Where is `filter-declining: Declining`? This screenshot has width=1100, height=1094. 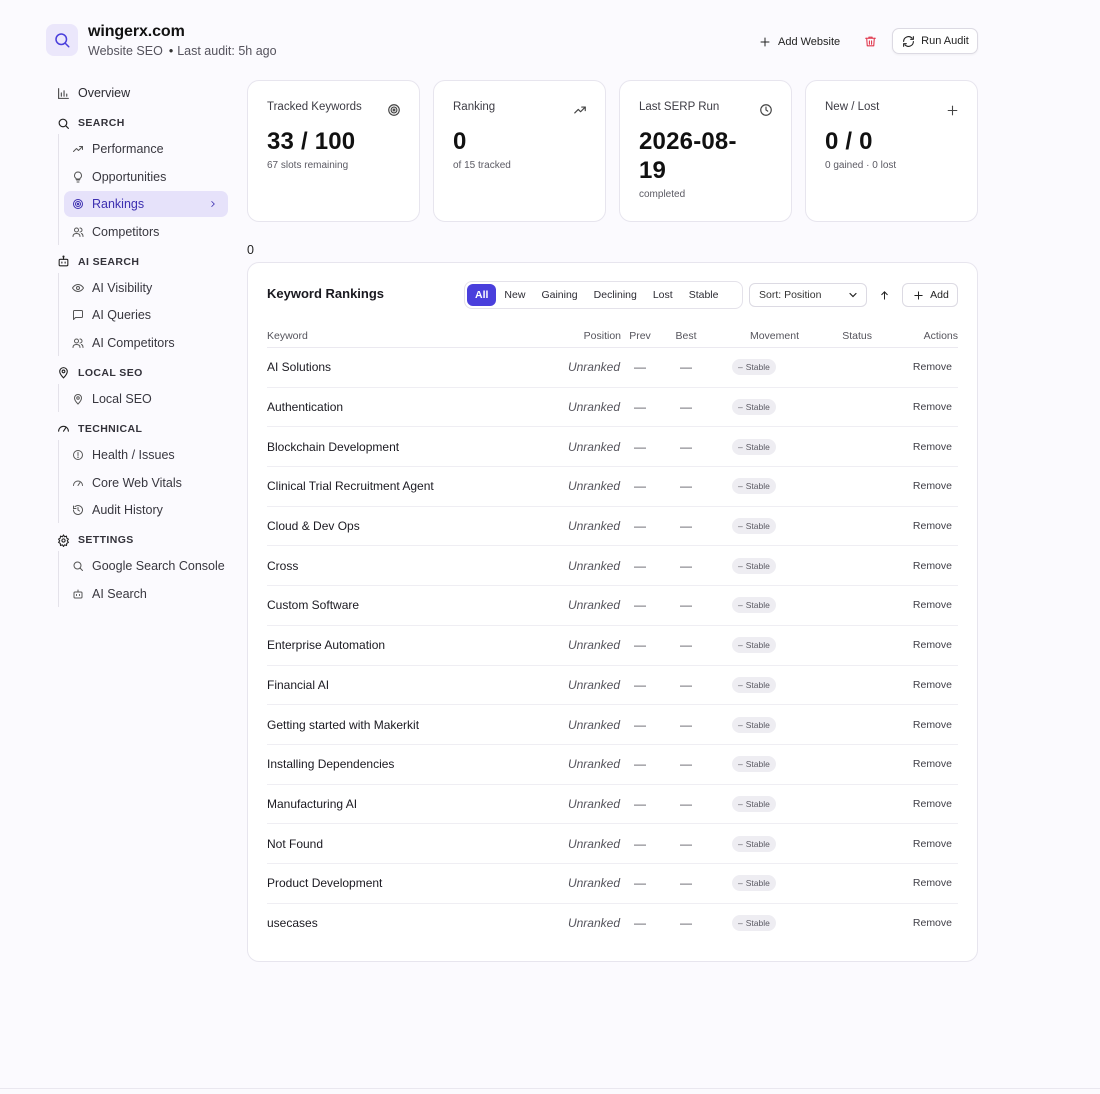
filter-declining: Declining is located at coordinates (615, 295).